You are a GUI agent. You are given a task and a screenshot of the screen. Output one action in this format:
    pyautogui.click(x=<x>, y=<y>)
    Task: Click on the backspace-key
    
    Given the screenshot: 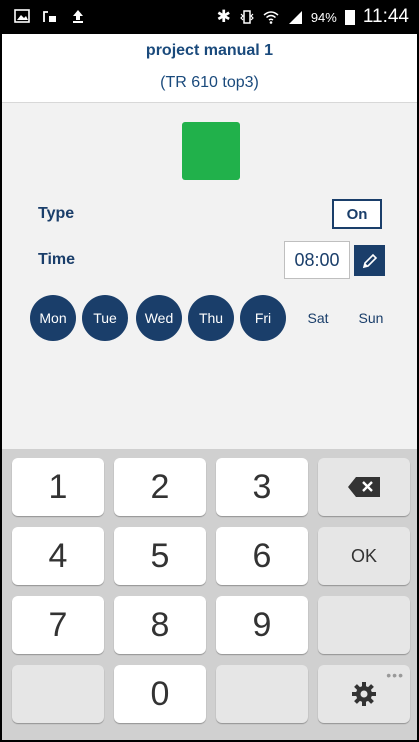 What is the action you would take?
    pyautogui.click(x=364, y=487)
    